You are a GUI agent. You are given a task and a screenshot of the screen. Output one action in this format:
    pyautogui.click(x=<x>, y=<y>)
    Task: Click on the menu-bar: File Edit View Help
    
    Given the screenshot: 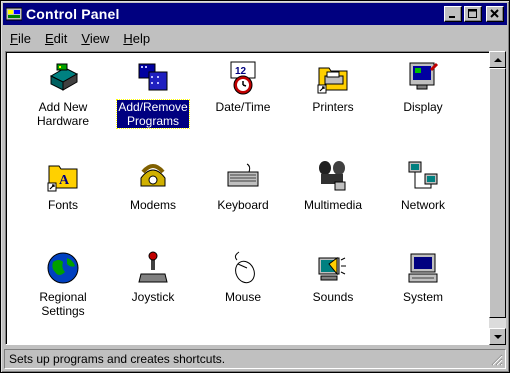 What is the action you would take?
    pyautogui.click(x=255, y=38)
    